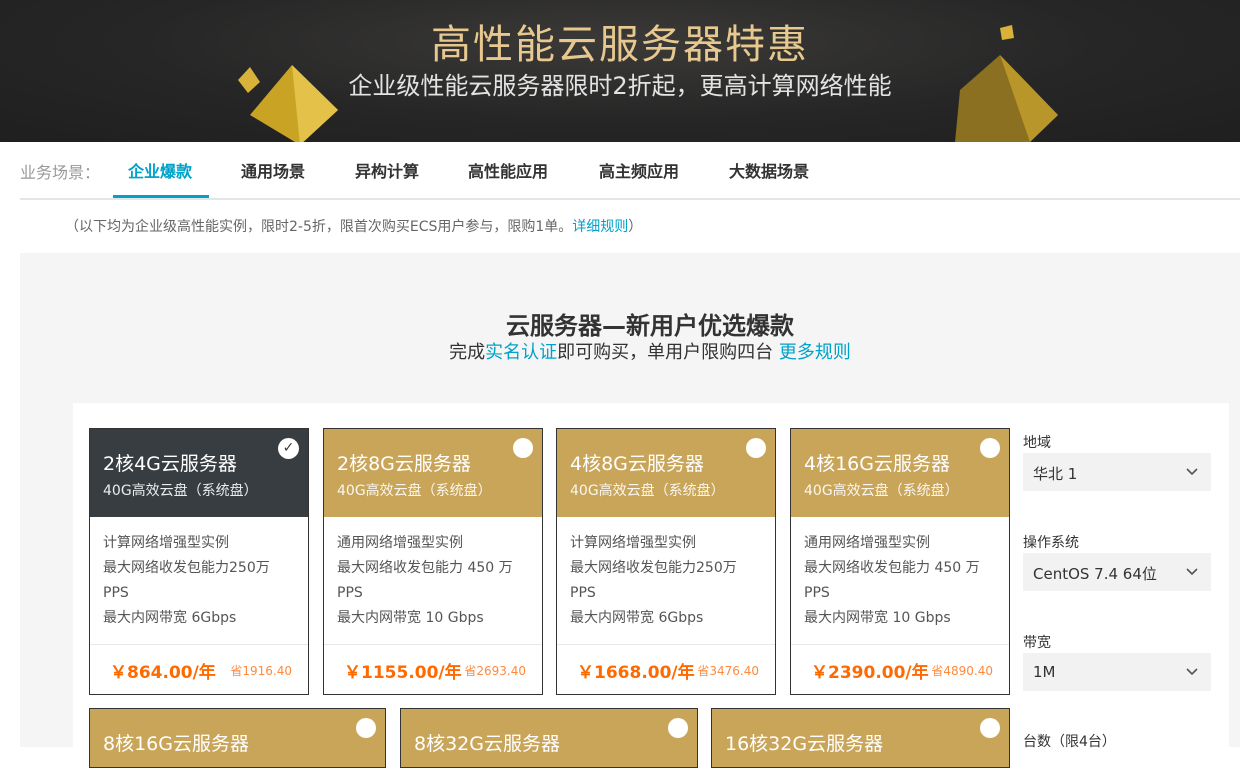 The image size is (1240, 768). I want to click on quantity-label: 台数（限4台）, so click(1069, 742).